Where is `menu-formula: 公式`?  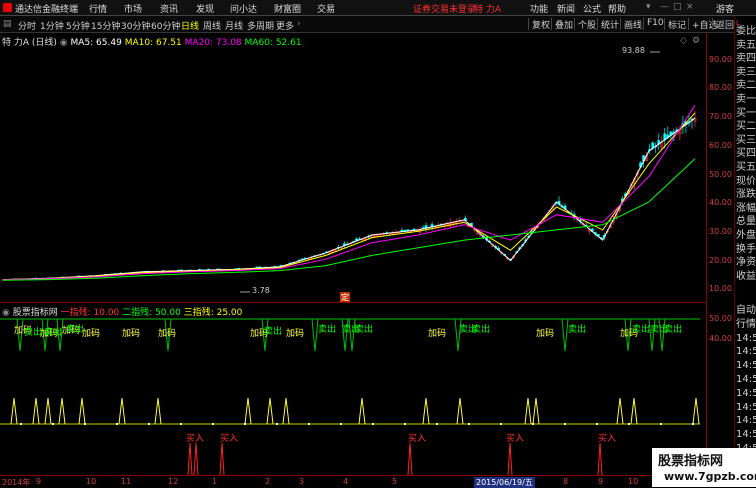 menu-formula: 公式 is located at coordinates (592, 8).